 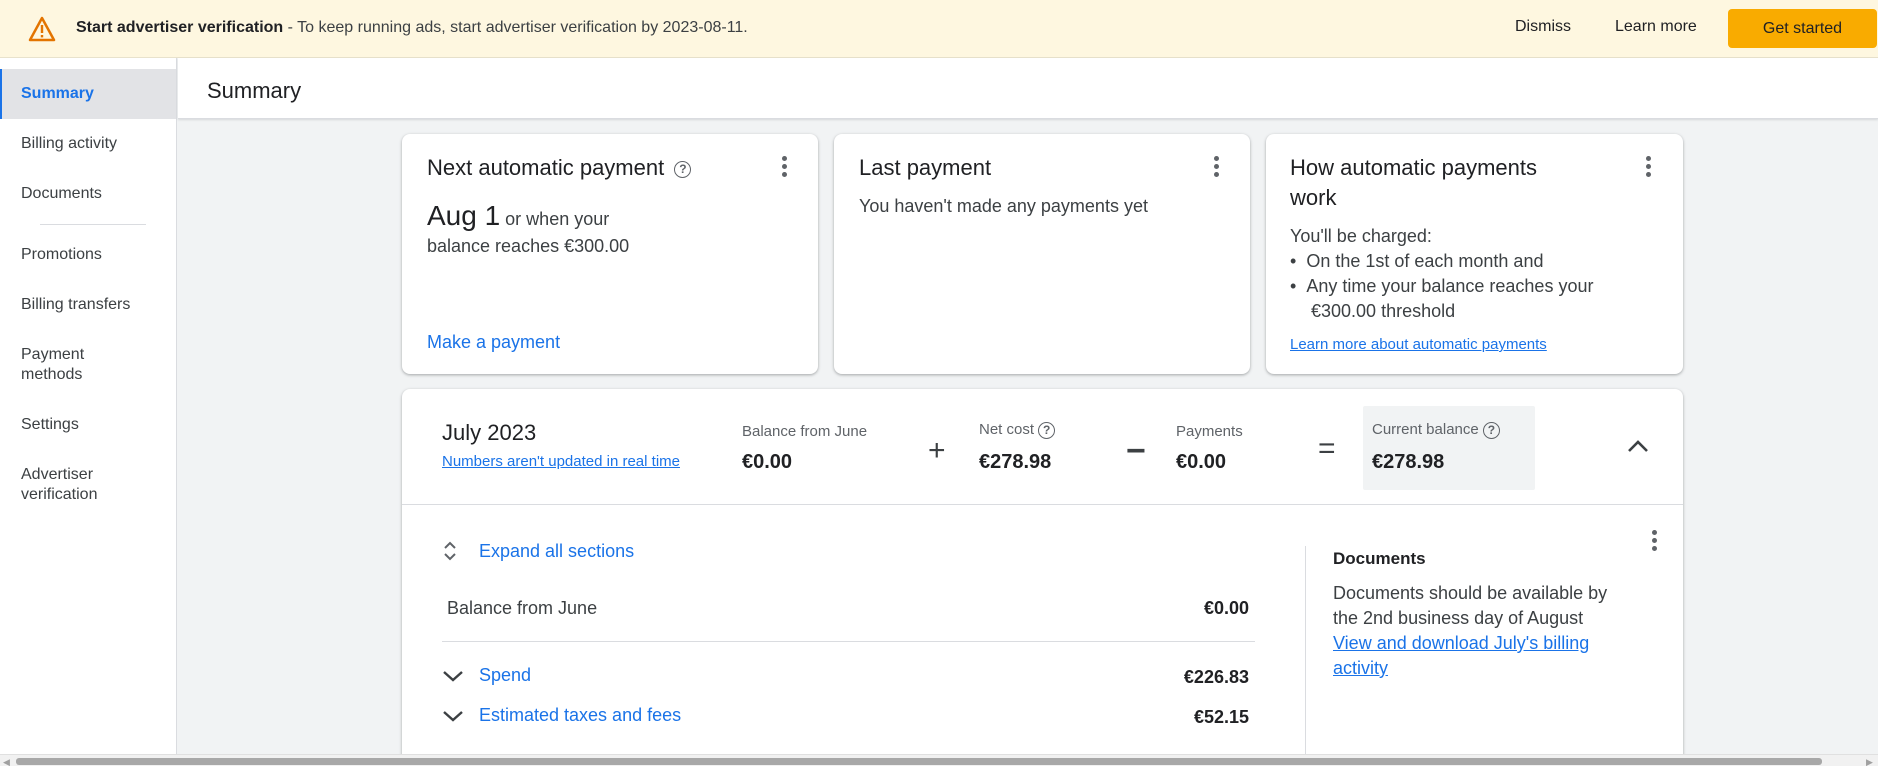 I want to click on next-payment-date-line: Aug 1 or when your, so click(x=518, y=216).